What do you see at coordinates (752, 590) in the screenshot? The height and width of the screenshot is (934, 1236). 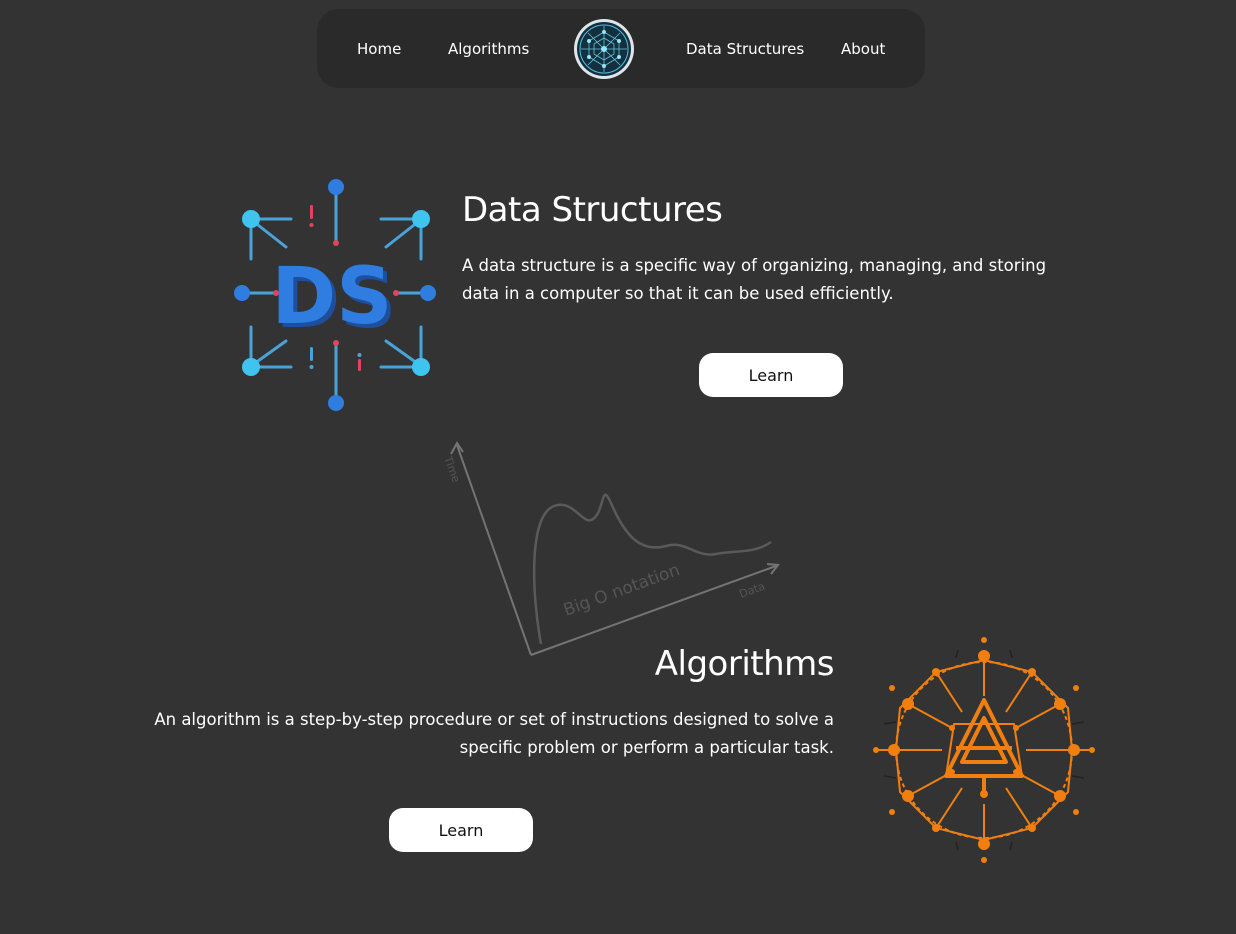 I see `big-o-x-axis-label: Data` at bounding box center [752, 590].